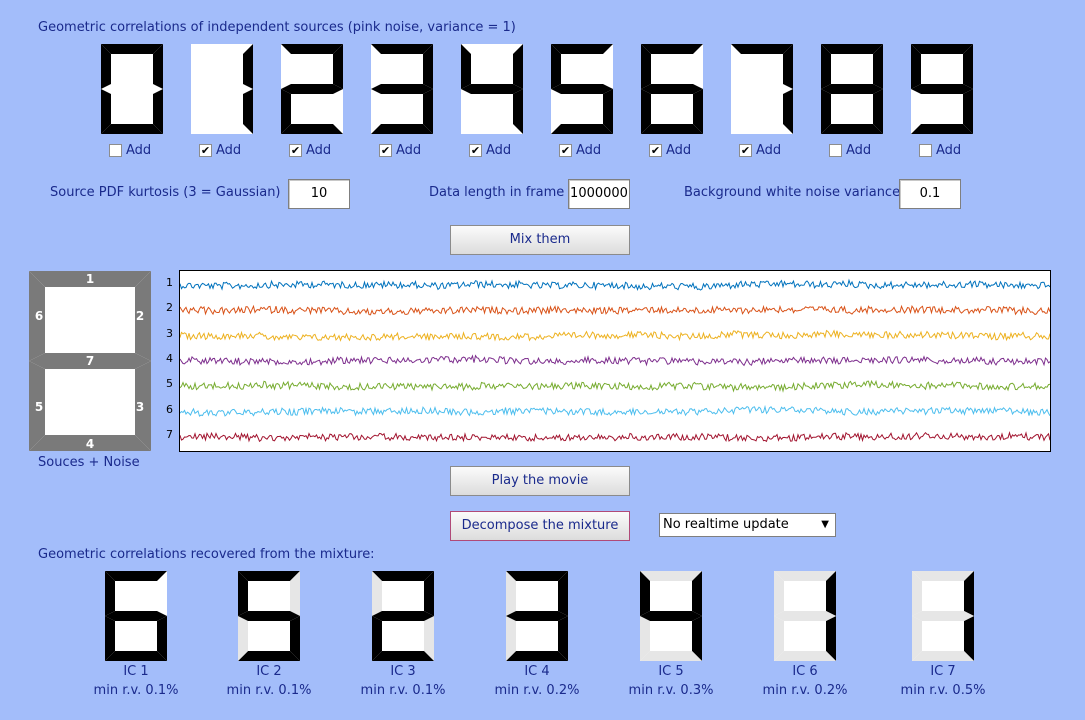 The width and height of the screenshot is (1085, 720). What do you see at coordinates (805, 671) in the screenshot?
I see `component-name: IC 6` at bounding box center [805, 671].